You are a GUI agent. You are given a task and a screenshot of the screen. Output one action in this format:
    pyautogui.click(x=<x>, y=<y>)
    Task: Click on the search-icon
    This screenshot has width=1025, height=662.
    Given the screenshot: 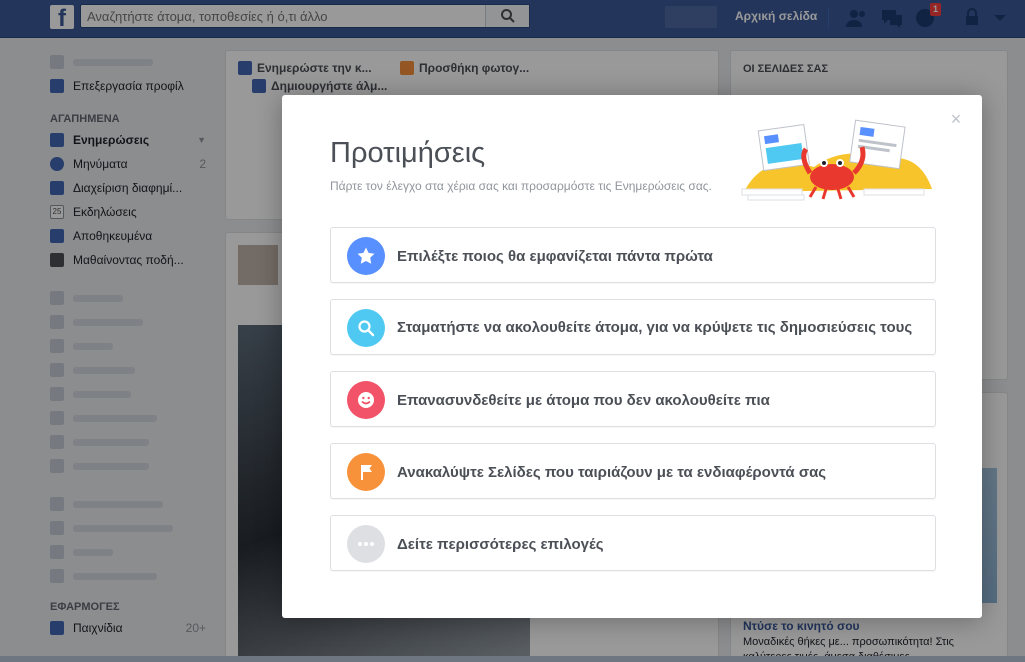 What is the action you would take?
    pyautogui.click(x=366, y=328)
    